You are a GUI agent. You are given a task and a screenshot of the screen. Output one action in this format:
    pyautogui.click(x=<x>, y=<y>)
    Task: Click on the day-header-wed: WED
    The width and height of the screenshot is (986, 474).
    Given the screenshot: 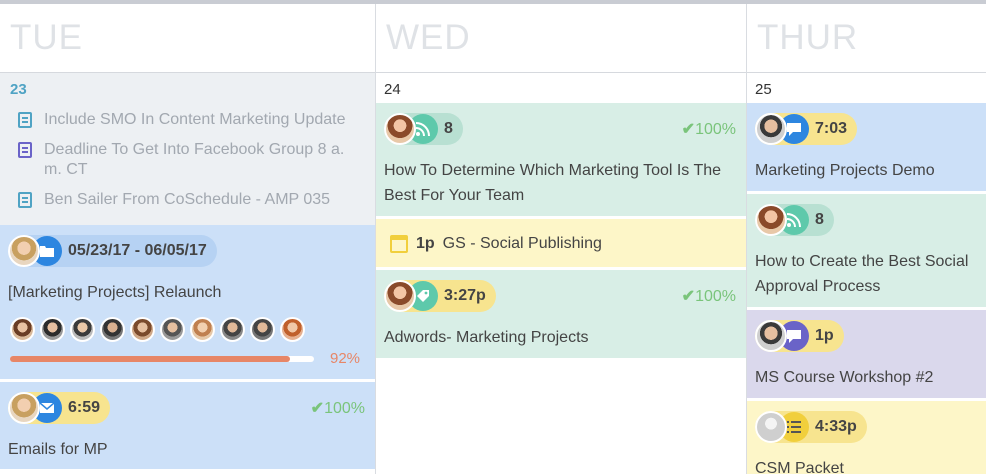 What is the action you would take?
    pyautogui.click(x=561, y=38)
    